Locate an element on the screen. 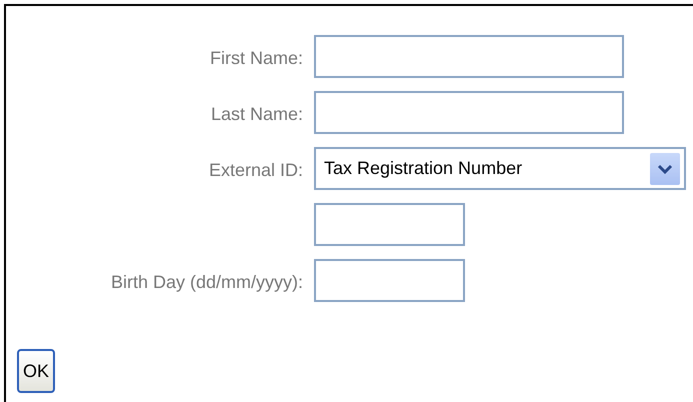 The image size is (693, 402). field-label: Last Name: is located at coordinates (256, 114).